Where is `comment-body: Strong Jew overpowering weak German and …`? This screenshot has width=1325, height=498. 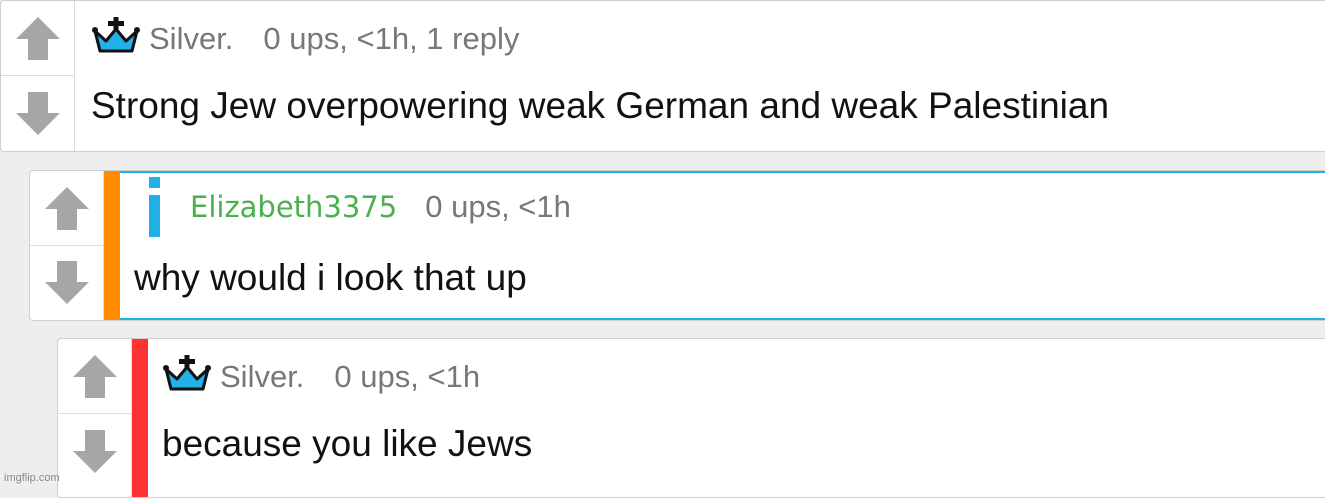 comment-body: Strong Jew overpowering weak German and … is located at coordinates (600, 105).